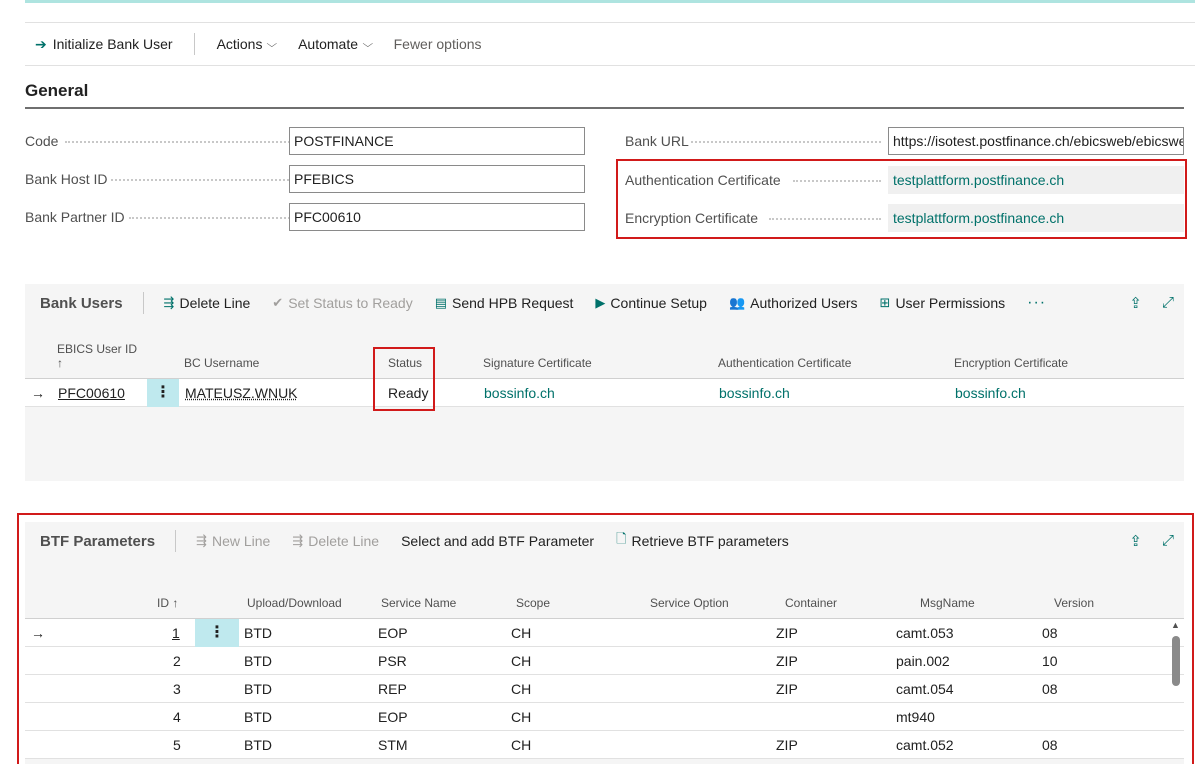 The image size is (1195, 764). What do you see at coordinates (604, 745) in the screenshot?
I see `table-row: 5 BTD STM CH ZIP camt.052 08` at bounding box center [604, 745].